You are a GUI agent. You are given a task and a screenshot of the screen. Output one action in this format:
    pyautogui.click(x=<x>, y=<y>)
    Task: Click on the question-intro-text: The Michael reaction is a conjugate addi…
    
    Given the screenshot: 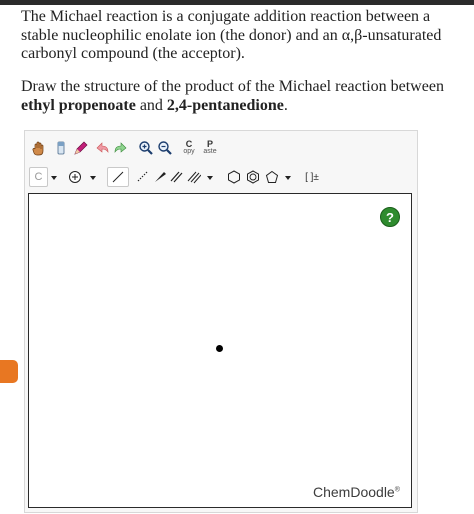 What is the action you would take?
    pyautogui.click(x=231, y=35)
    